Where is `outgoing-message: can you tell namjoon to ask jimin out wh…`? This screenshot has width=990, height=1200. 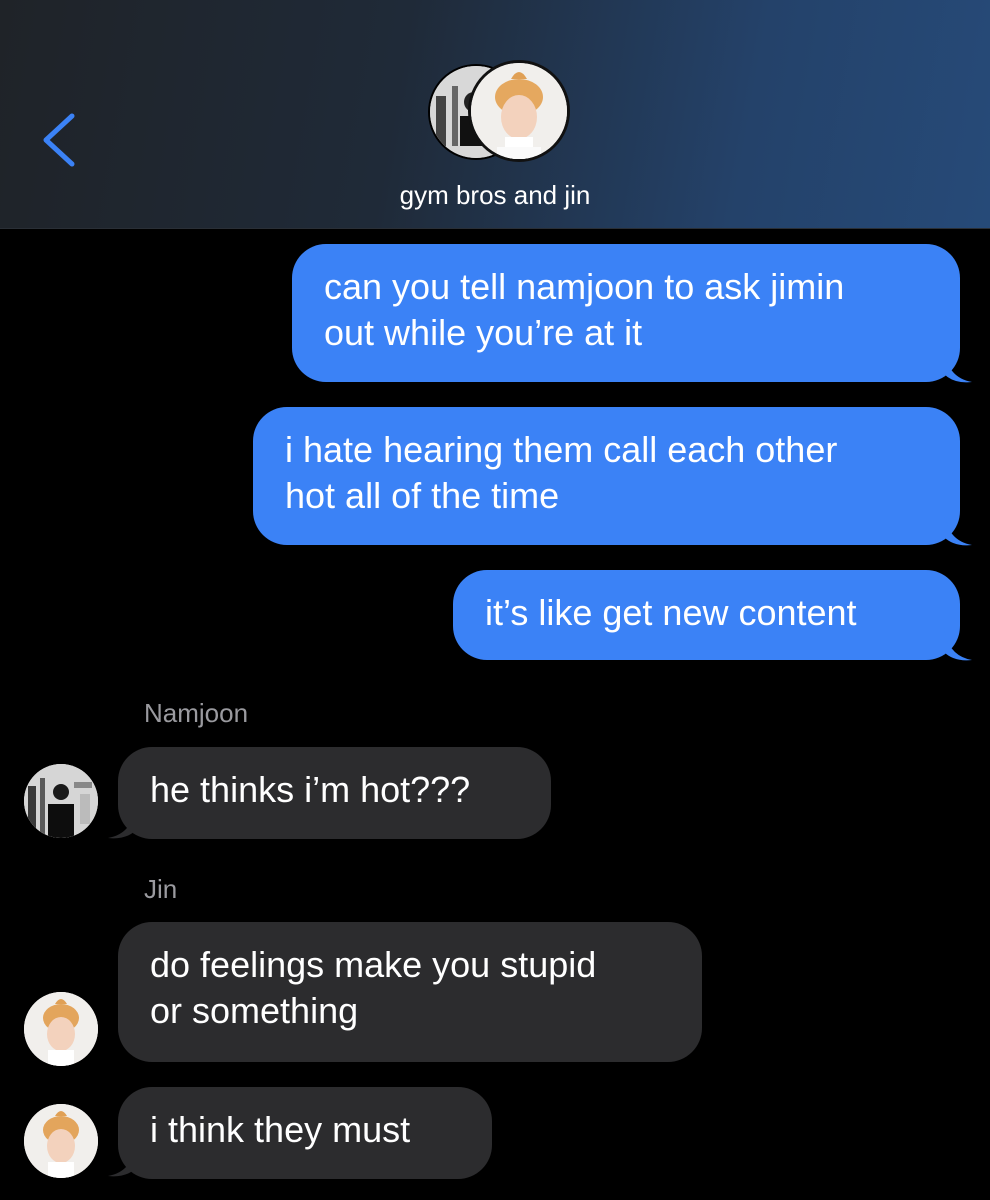 outgoing-message: can you tell namjoon to ask jimin out wh… is located at coordinates (626, 313).